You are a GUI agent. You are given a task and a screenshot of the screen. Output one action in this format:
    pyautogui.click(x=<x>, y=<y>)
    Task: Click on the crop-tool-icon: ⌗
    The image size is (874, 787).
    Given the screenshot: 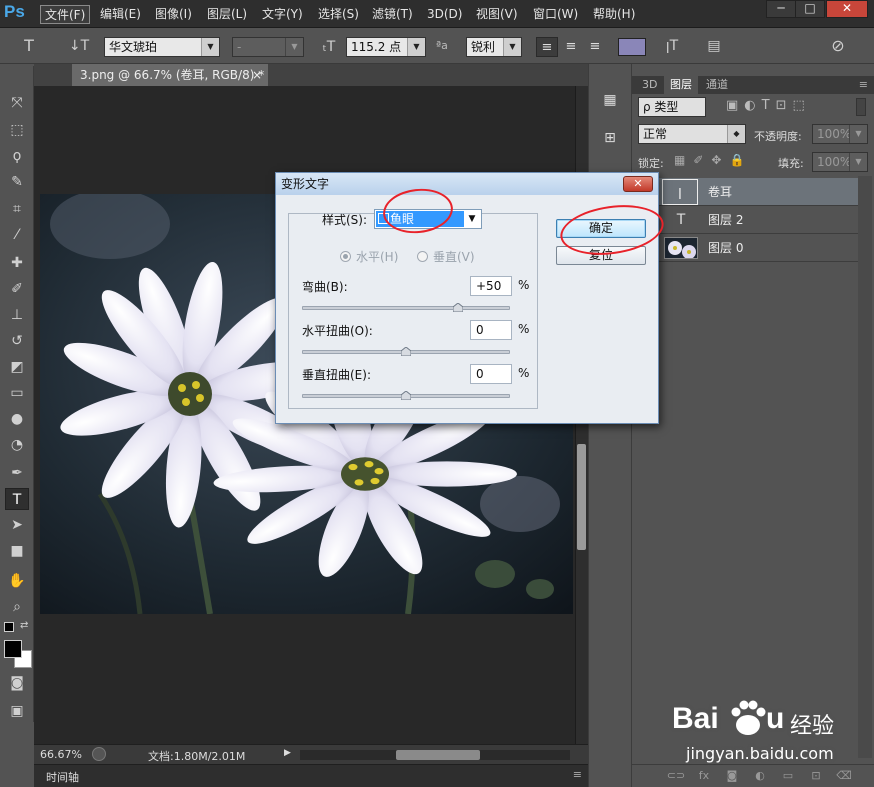 What is the action you would take?
    pyautogui.click(x=17, y=209)
    